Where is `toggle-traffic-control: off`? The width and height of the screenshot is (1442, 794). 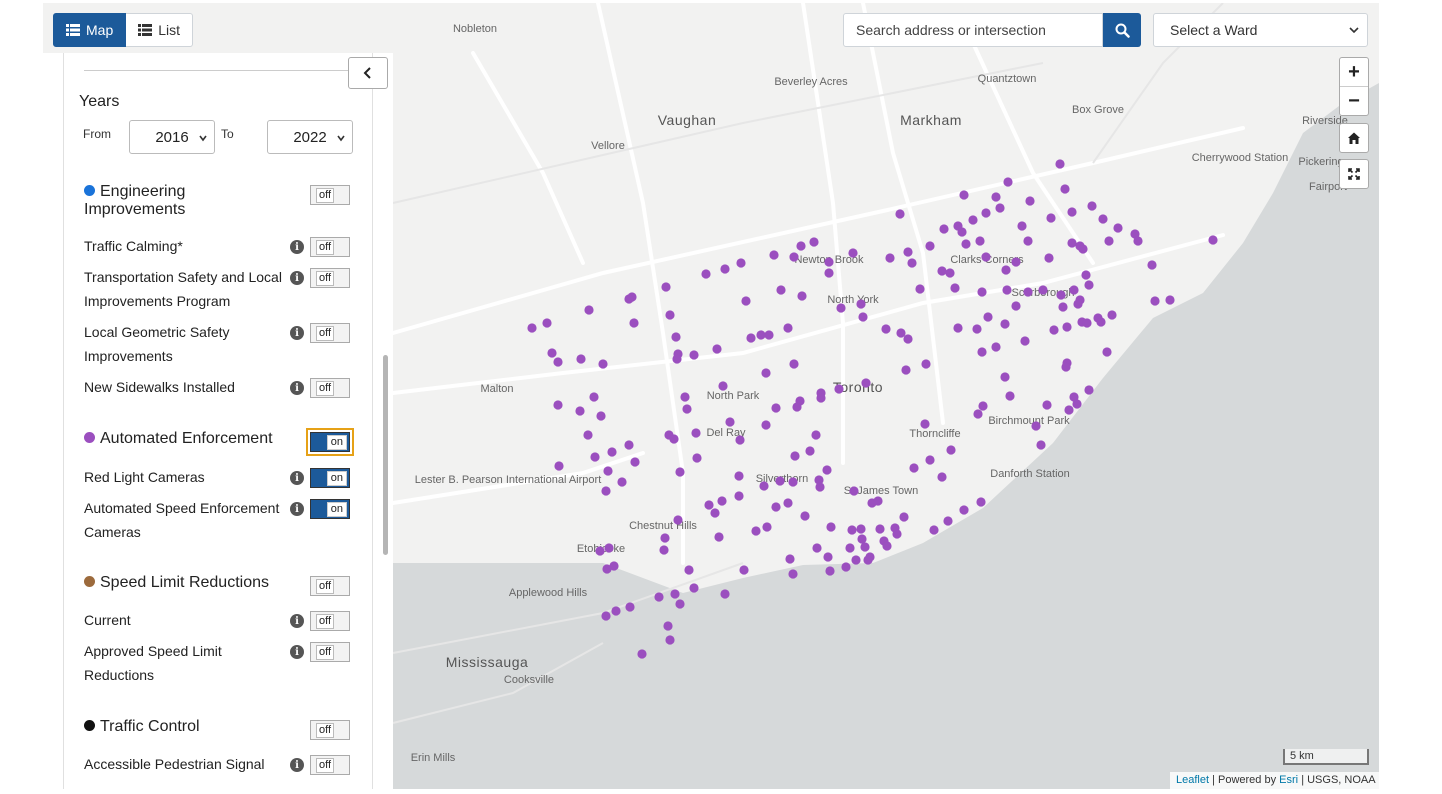 toggle-traffic-control: off is located at coordinates (330, 730).